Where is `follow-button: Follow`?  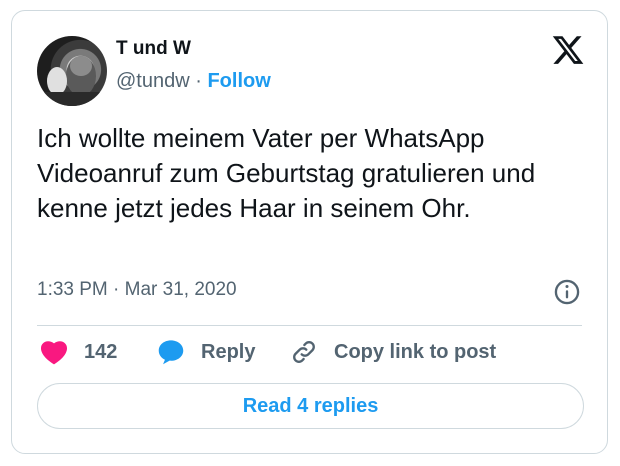 follow-button: Follow is located at coordinates (238, 81).